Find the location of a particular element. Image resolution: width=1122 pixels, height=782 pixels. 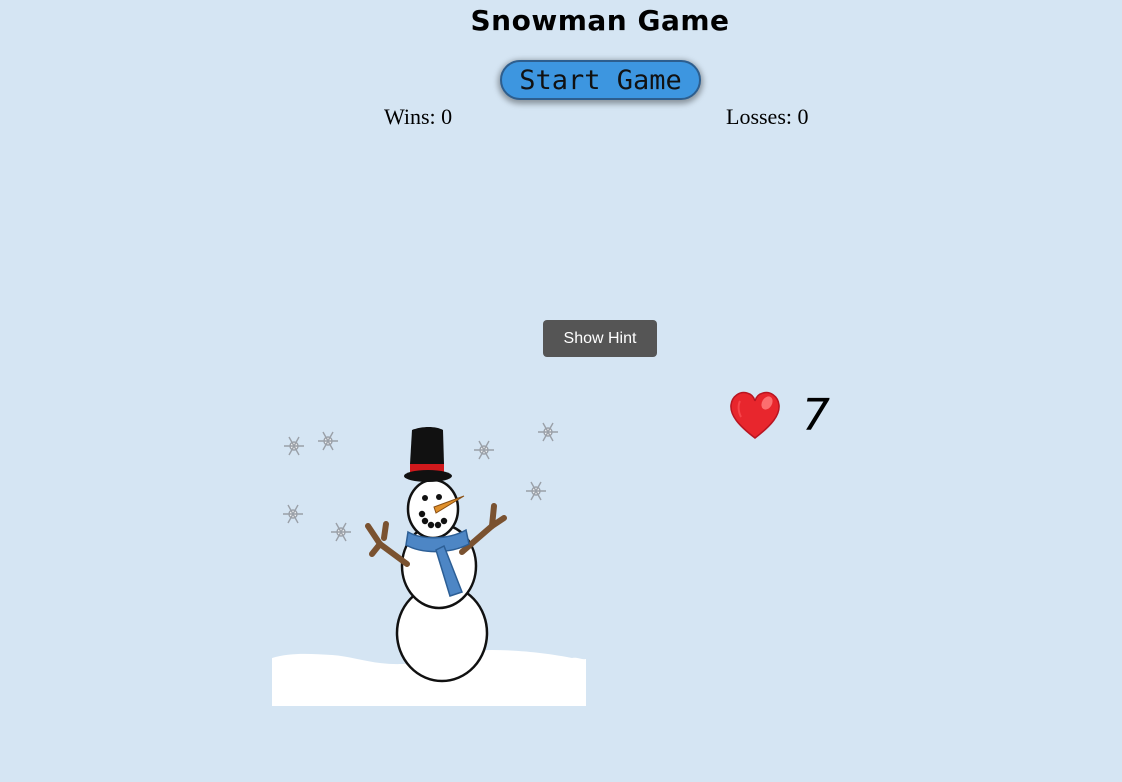

losses-counter: Losses: 0 is located at coordinates (767, 116).